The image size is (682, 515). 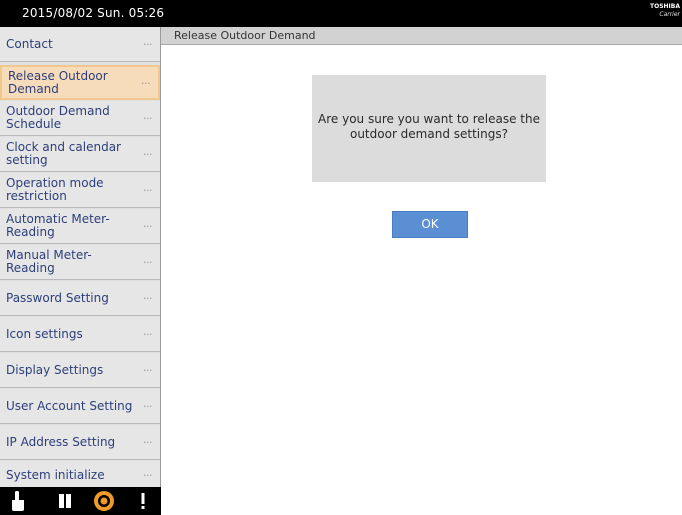 I want to click on sidebar-item-clock-calendar: Clock and calendar setting ···, so click(x=80, y=154).